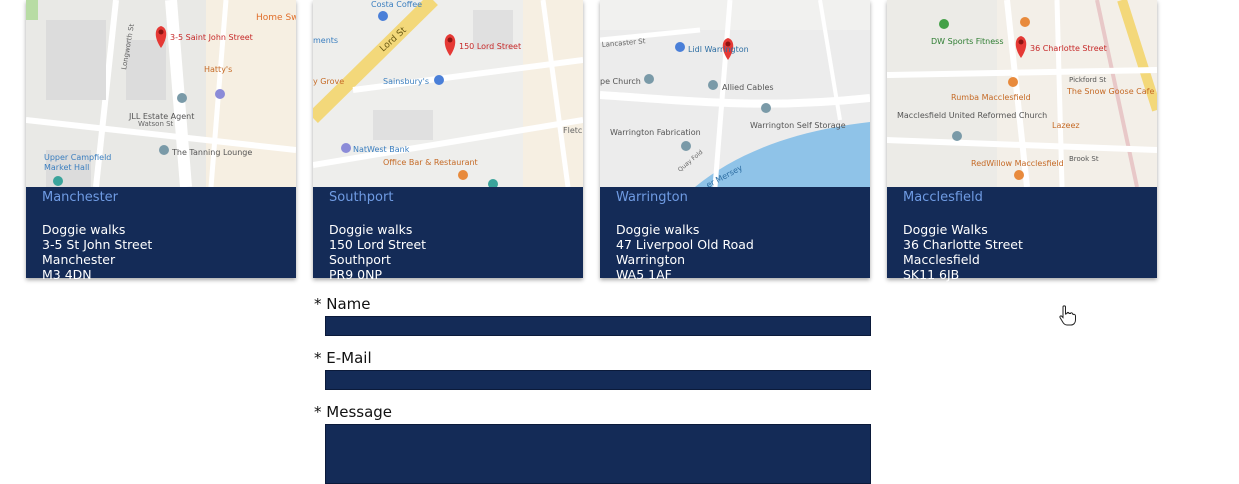  What do you see at coordinates (972, 115) in the screenshot?
I see `map-poi-label: Macclesfield United Reformed Church` at bounding box center [972, 115].